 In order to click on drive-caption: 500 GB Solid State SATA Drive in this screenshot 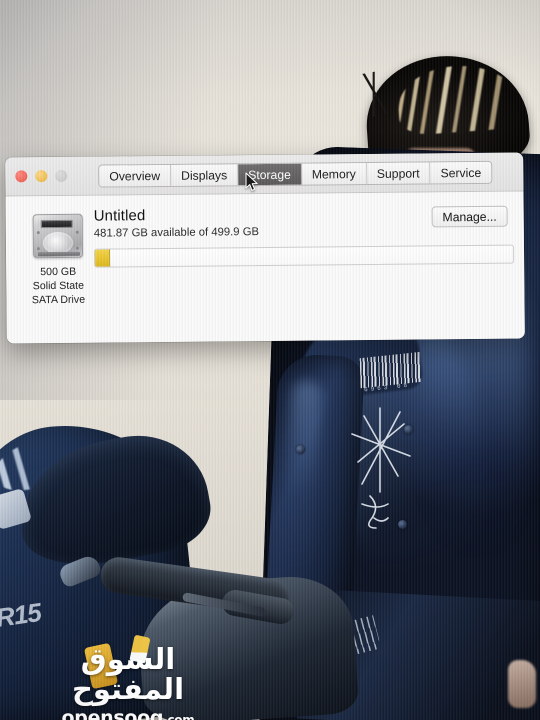, I will do `click(58, 286)`.